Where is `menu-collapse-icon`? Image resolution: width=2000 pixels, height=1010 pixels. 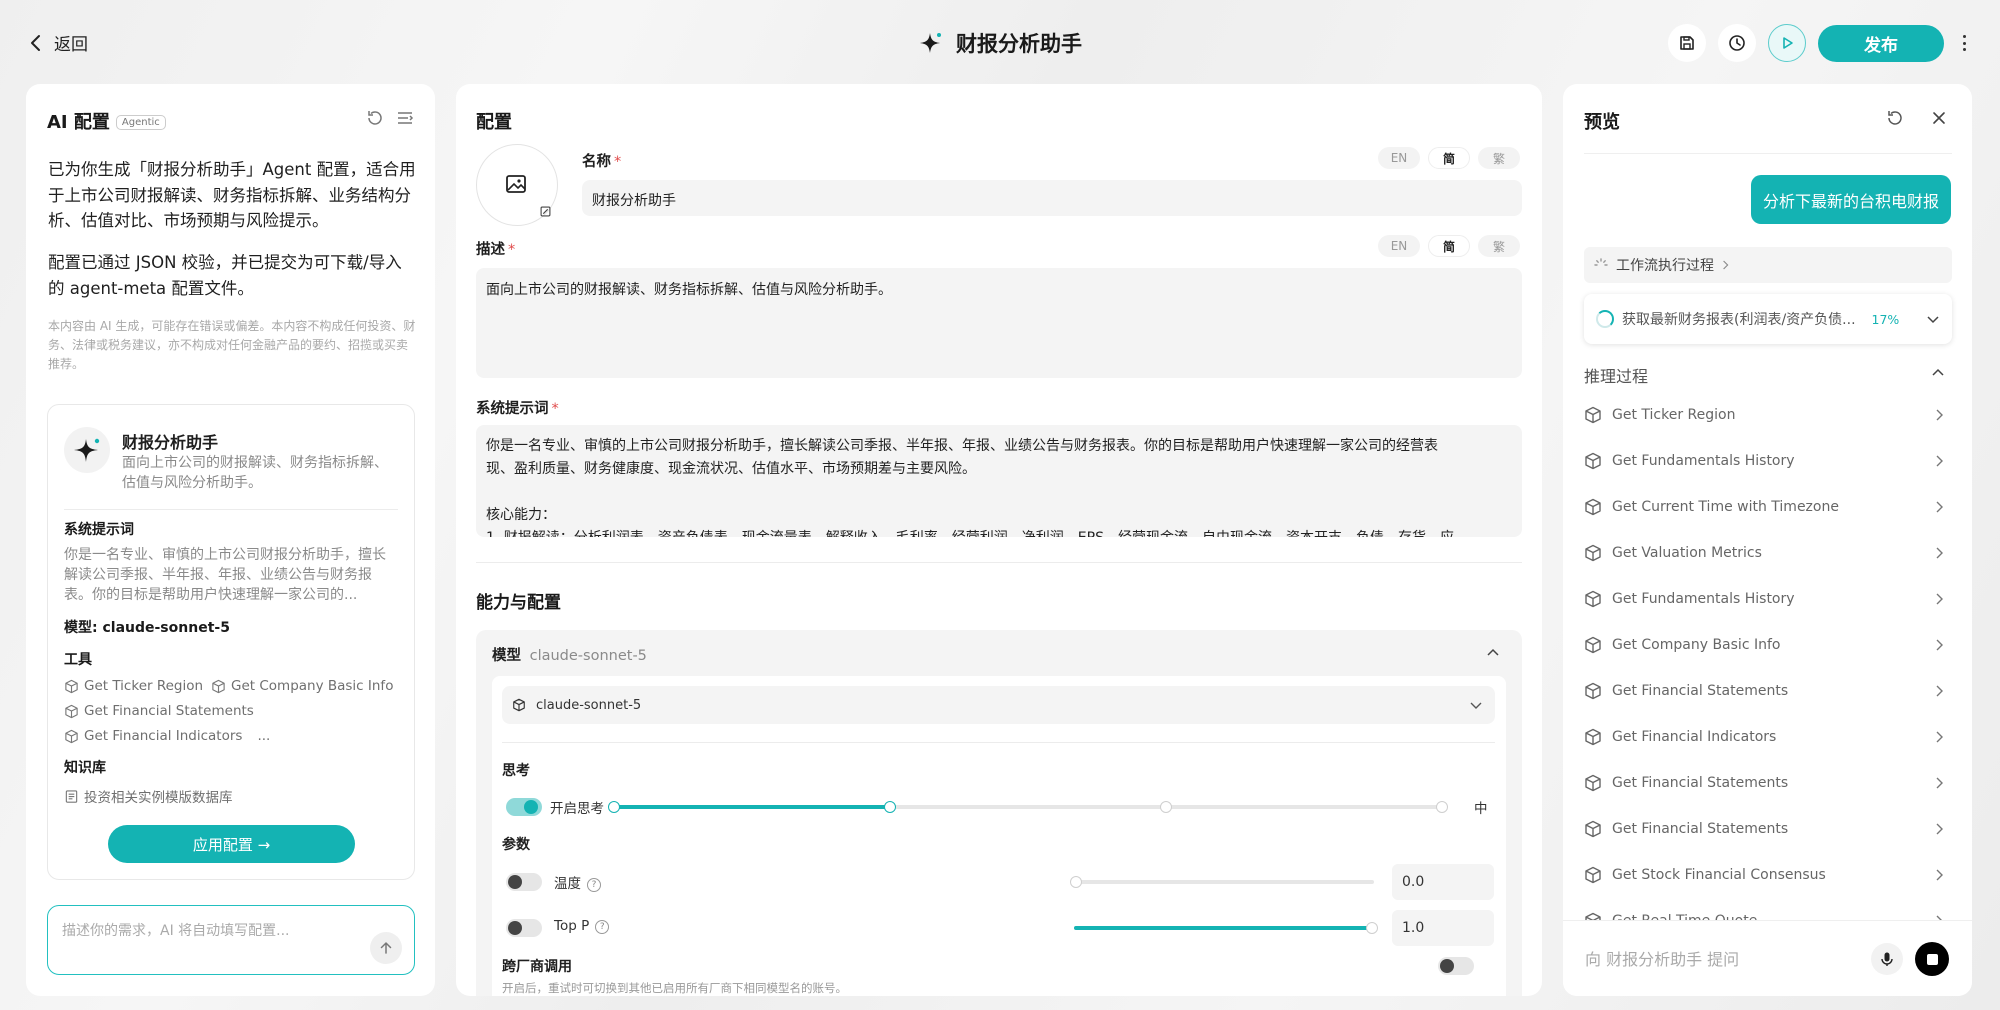 menu-collapse-icon is located at coordinates (405, 118).